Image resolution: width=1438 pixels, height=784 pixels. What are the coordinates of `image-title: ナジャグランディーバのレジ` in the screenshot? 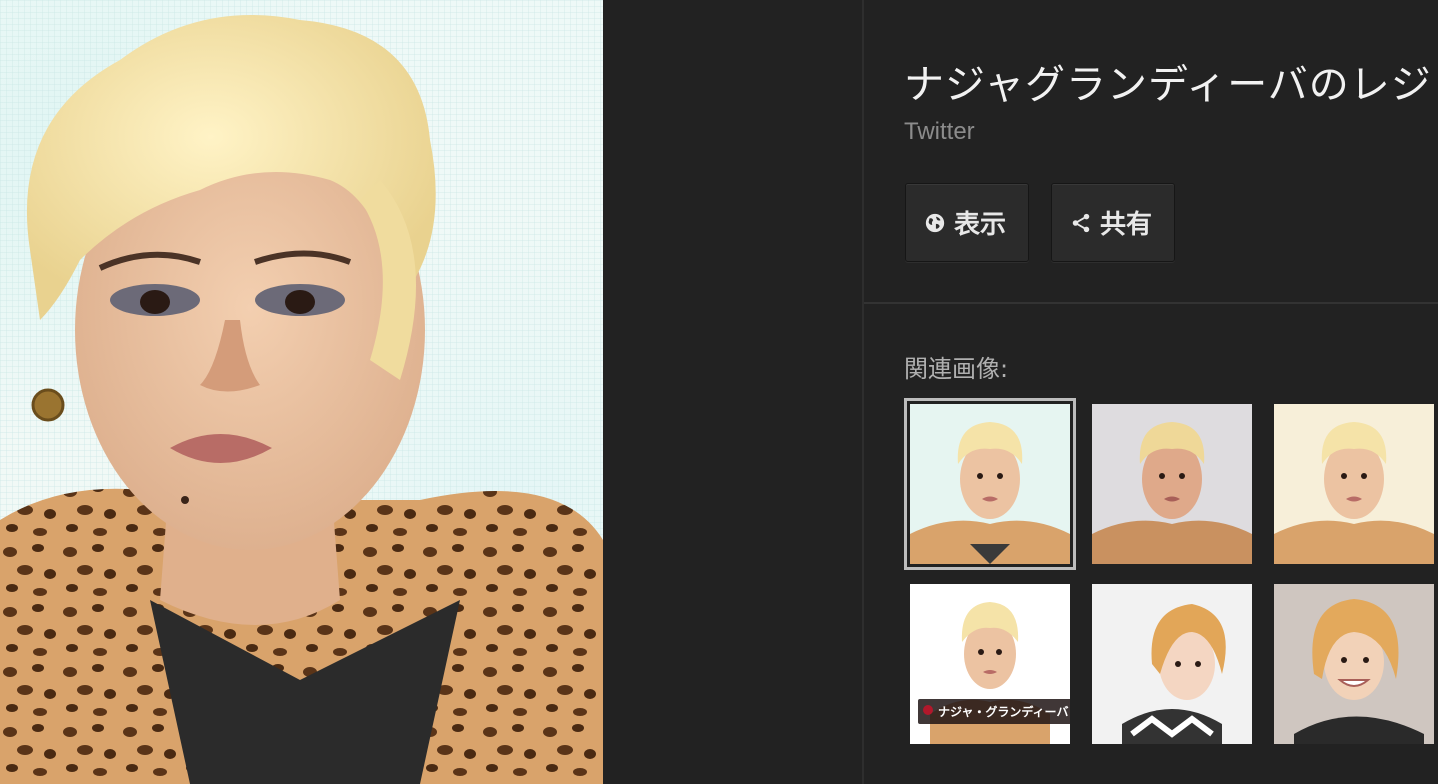 It's located at (1168, 81).